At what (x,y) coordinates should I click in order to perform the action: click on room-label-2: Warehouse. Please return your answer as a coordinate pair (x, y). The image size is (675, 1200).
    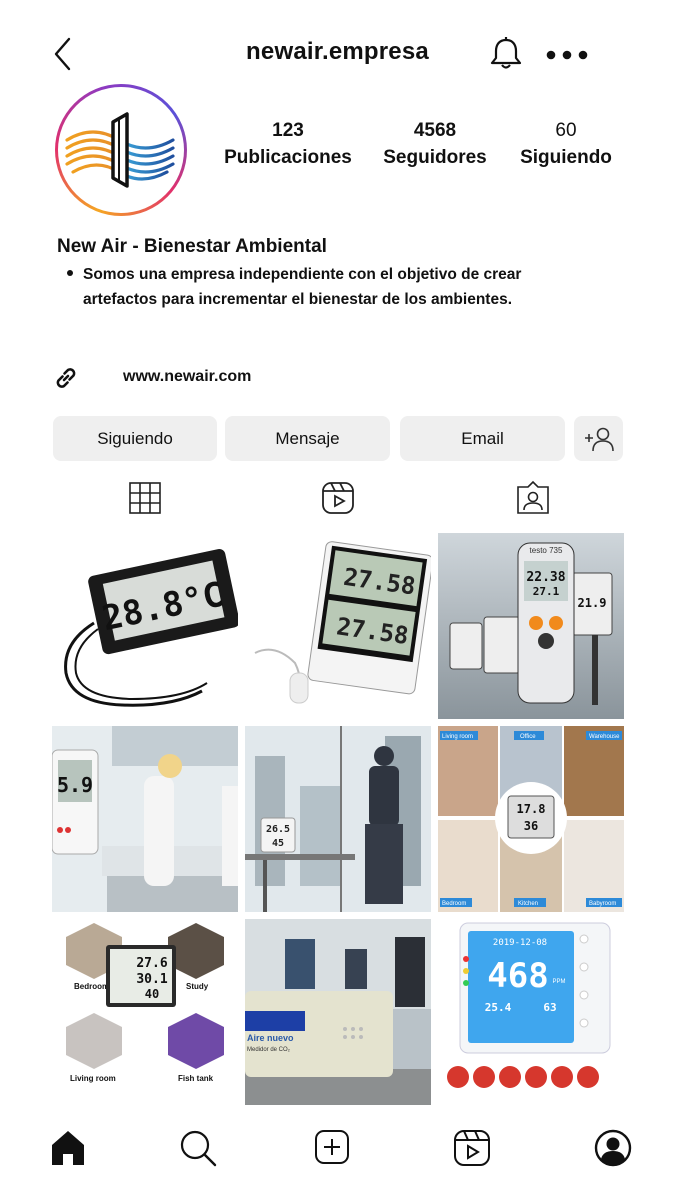
    Looking at the image, I should click on (604, 737).